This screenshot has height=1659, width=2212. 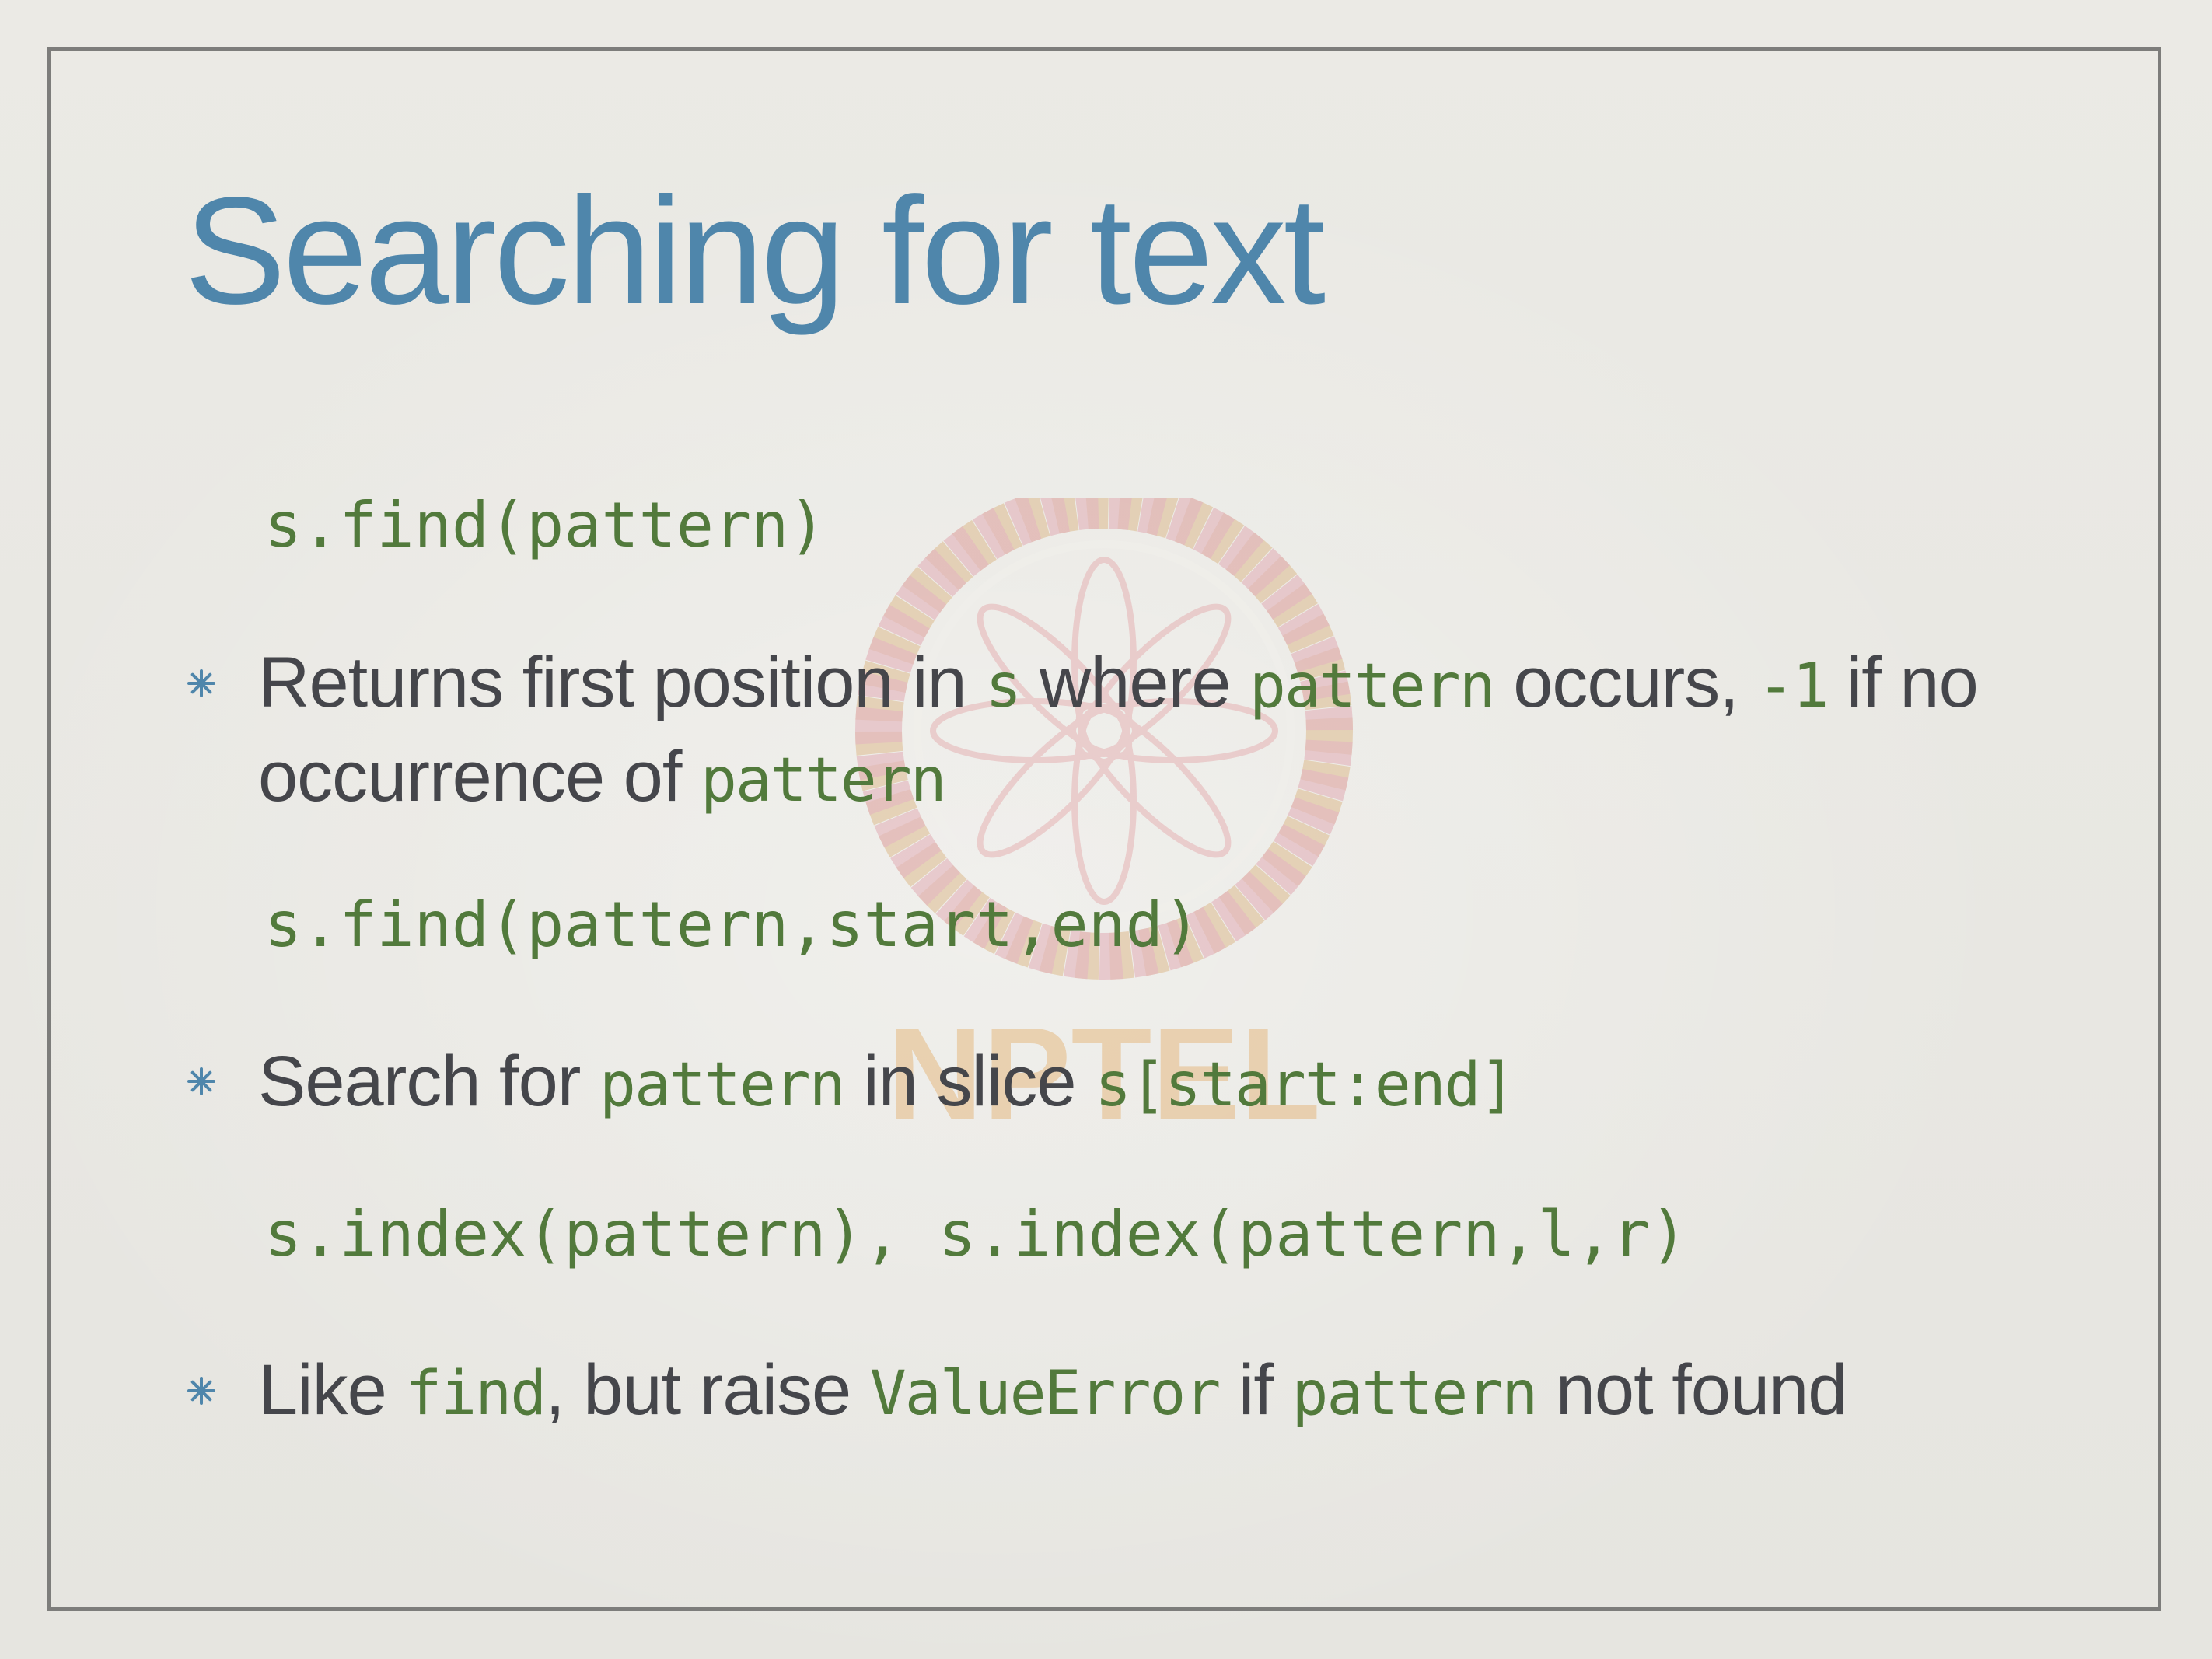 What do you see at coordinates (732, 925) in the screenshot?
I see `code-find-slice: s.find(pattern,start,end)` at bounding box center [732, 925].